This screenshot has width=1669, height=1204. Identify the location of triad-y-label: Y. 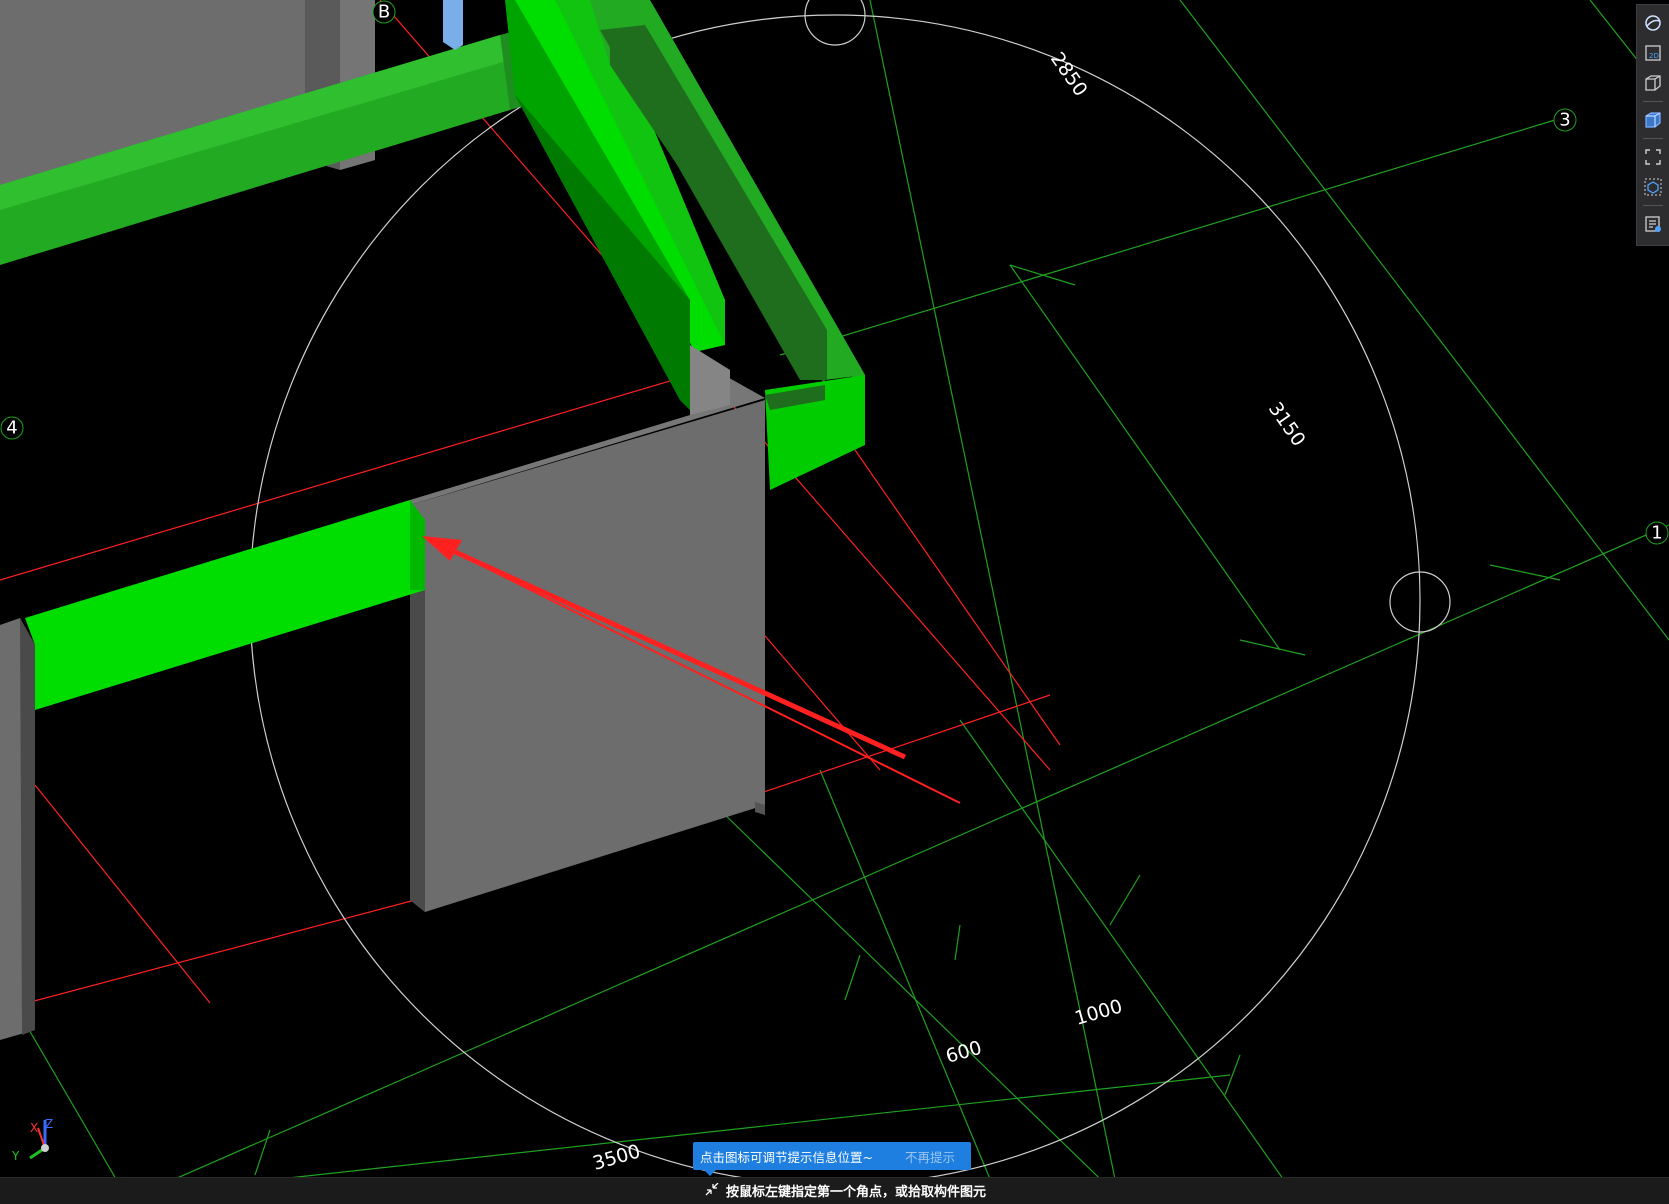
(15, 1156).